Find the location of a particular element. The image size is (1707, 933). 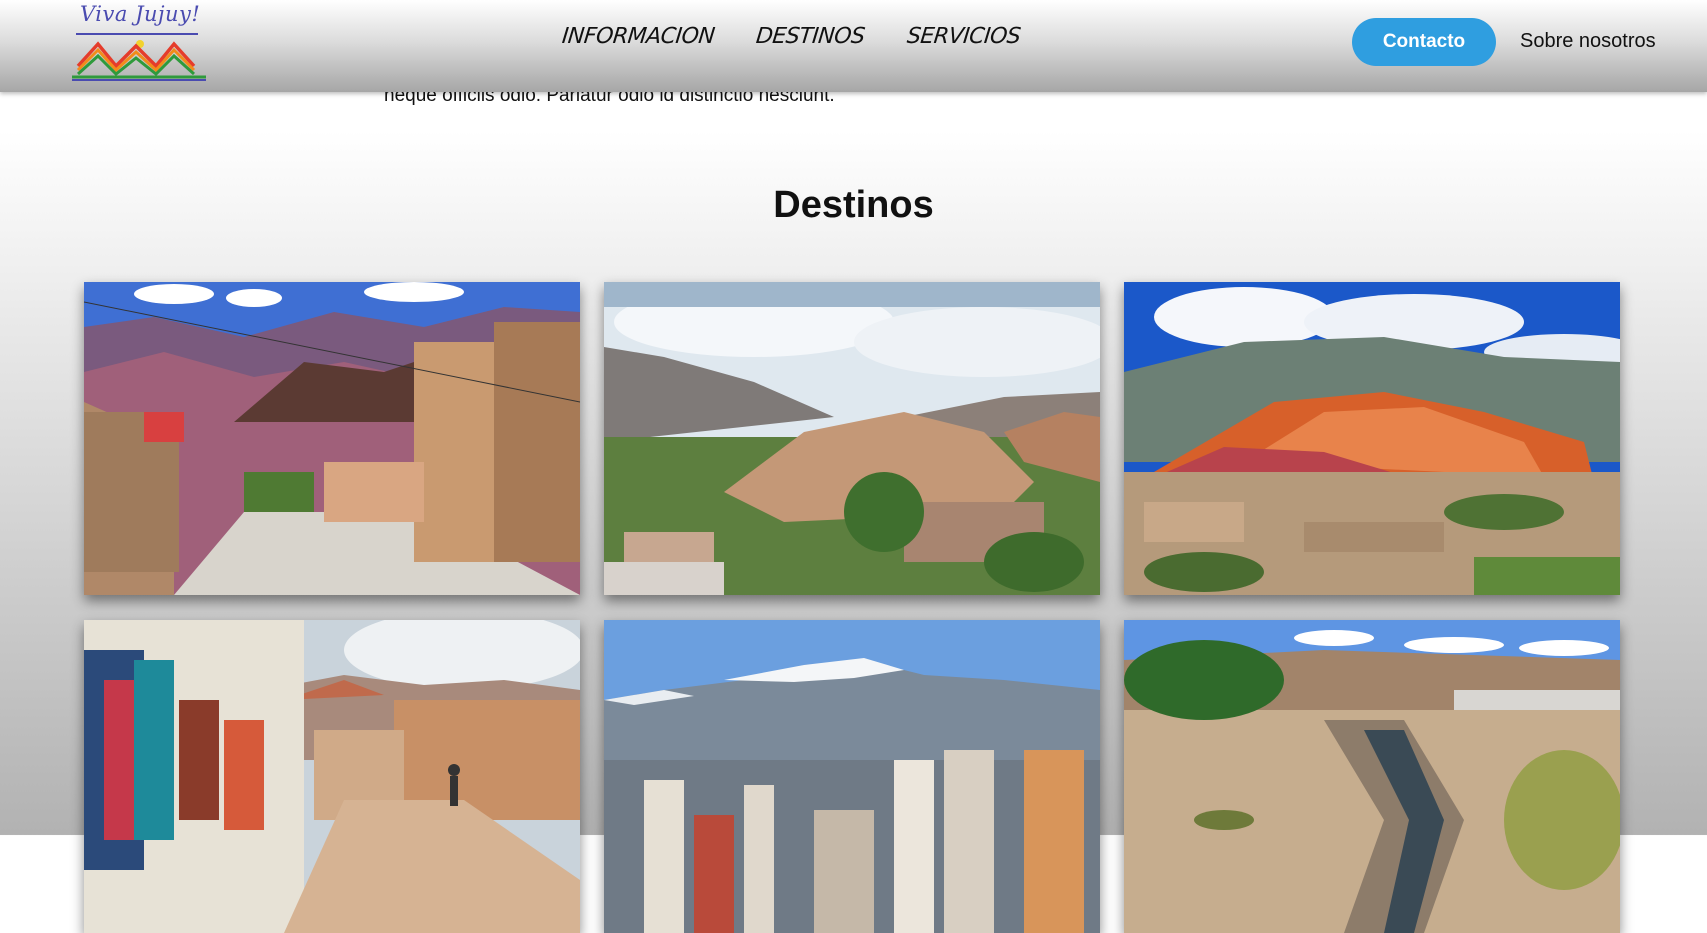

contact-button: Contacto is located at coordinates (1424, 42).